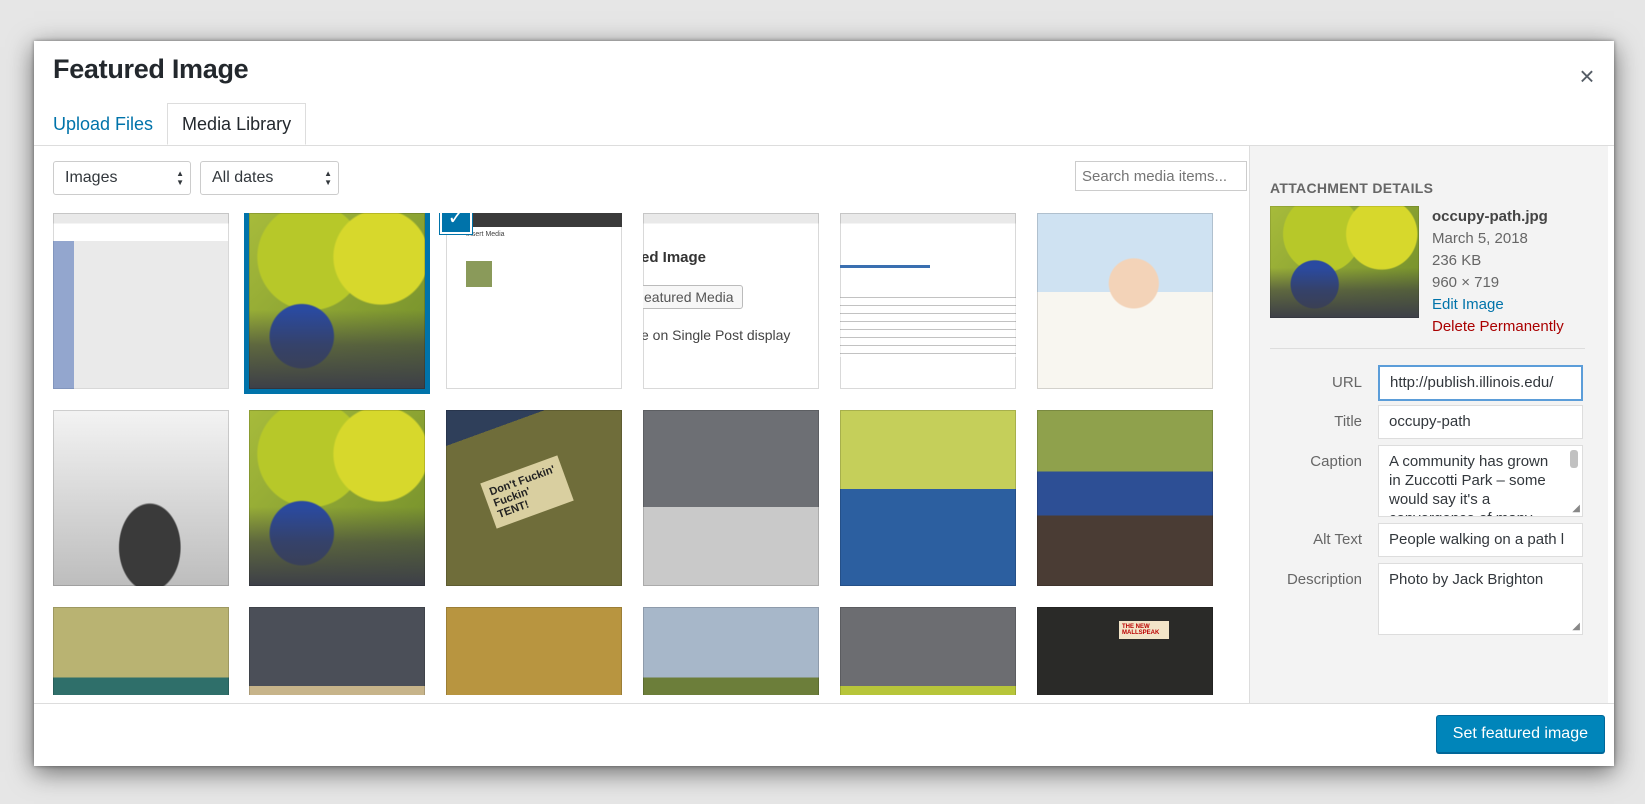 The width and height of the screenshot is (1645, 804). I want to click on screenshot-mini-thumb, so click(479, 274).